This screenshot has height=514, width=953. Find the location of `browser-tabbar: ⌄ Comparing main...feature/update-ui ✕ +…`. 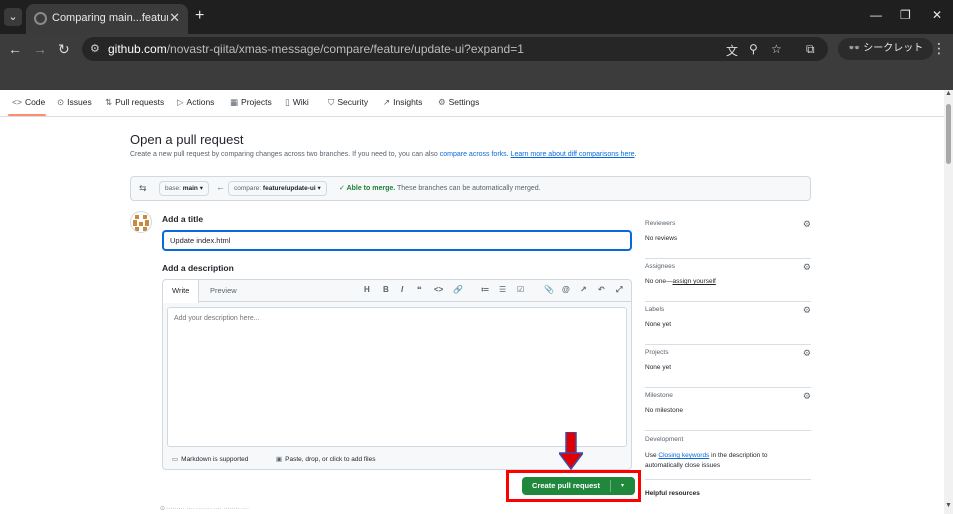

browser-tabbar: ⌄ Comparing main...feature/update-ui ✕ +… is located at coordinates (476, 17).